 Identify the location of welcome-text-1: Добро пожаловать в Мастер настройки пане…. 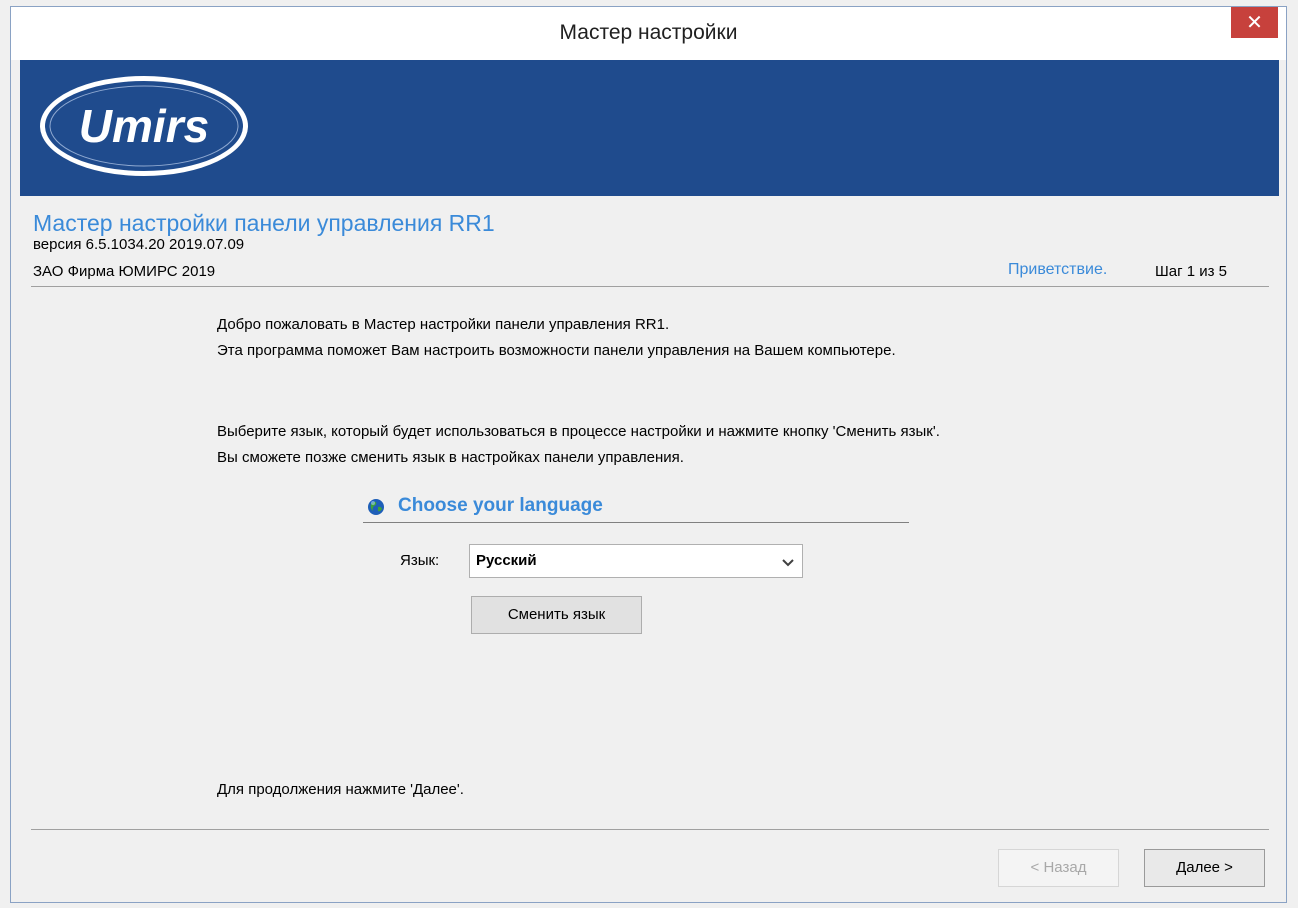
(443, 324).